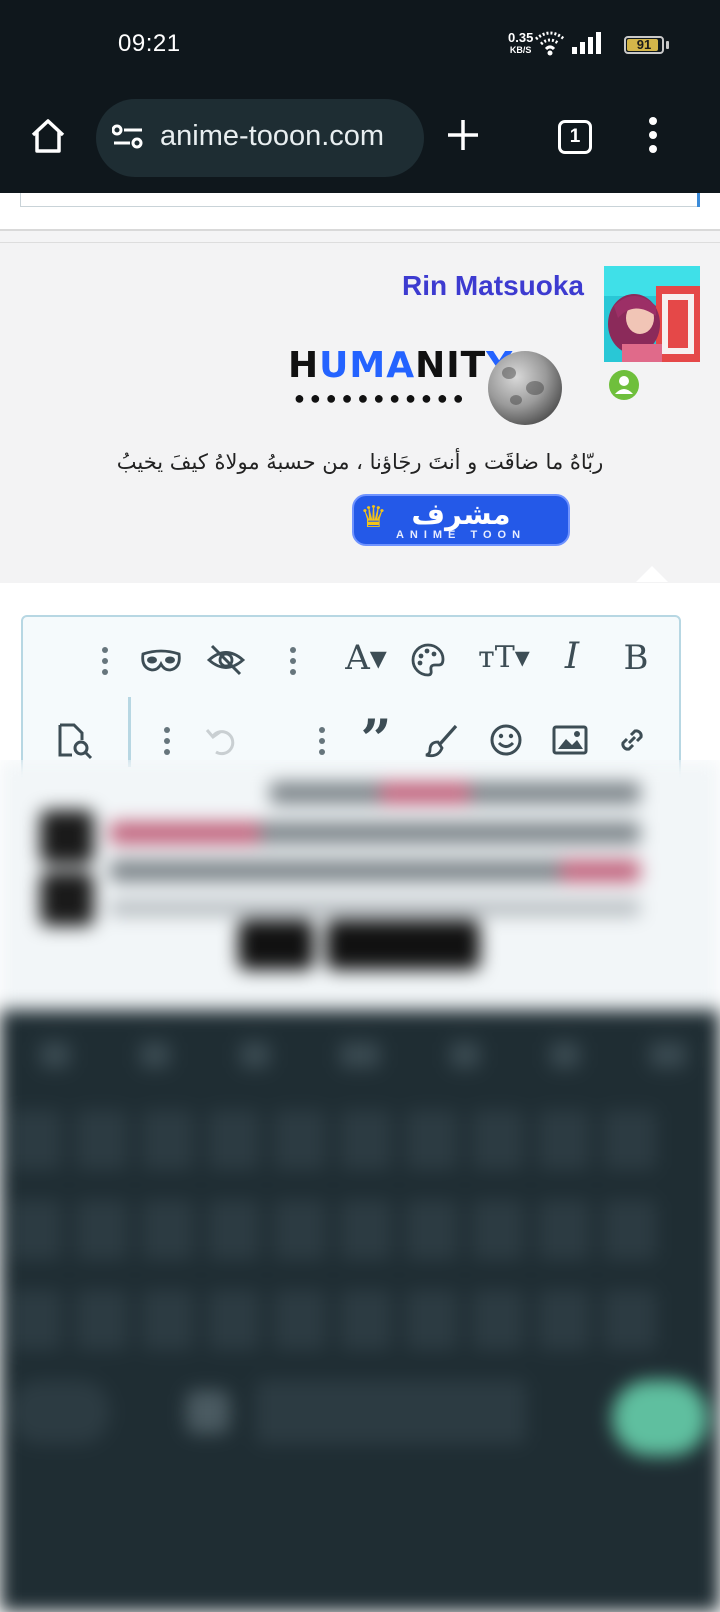 The width and height of the screenshot is (720, 1612). Describe the element at coordinates (226, 660) in the screenshot. I see `hide-content-icon` at that location.